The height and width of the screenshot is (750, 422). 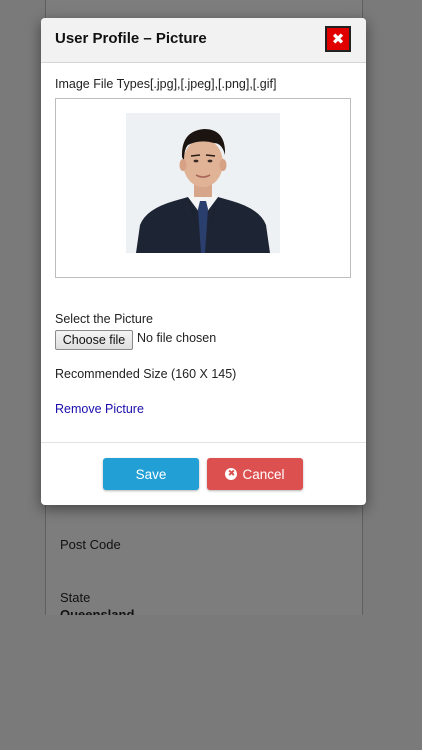 I want to click on save-button-label: Save, so click(x=151, y=474).